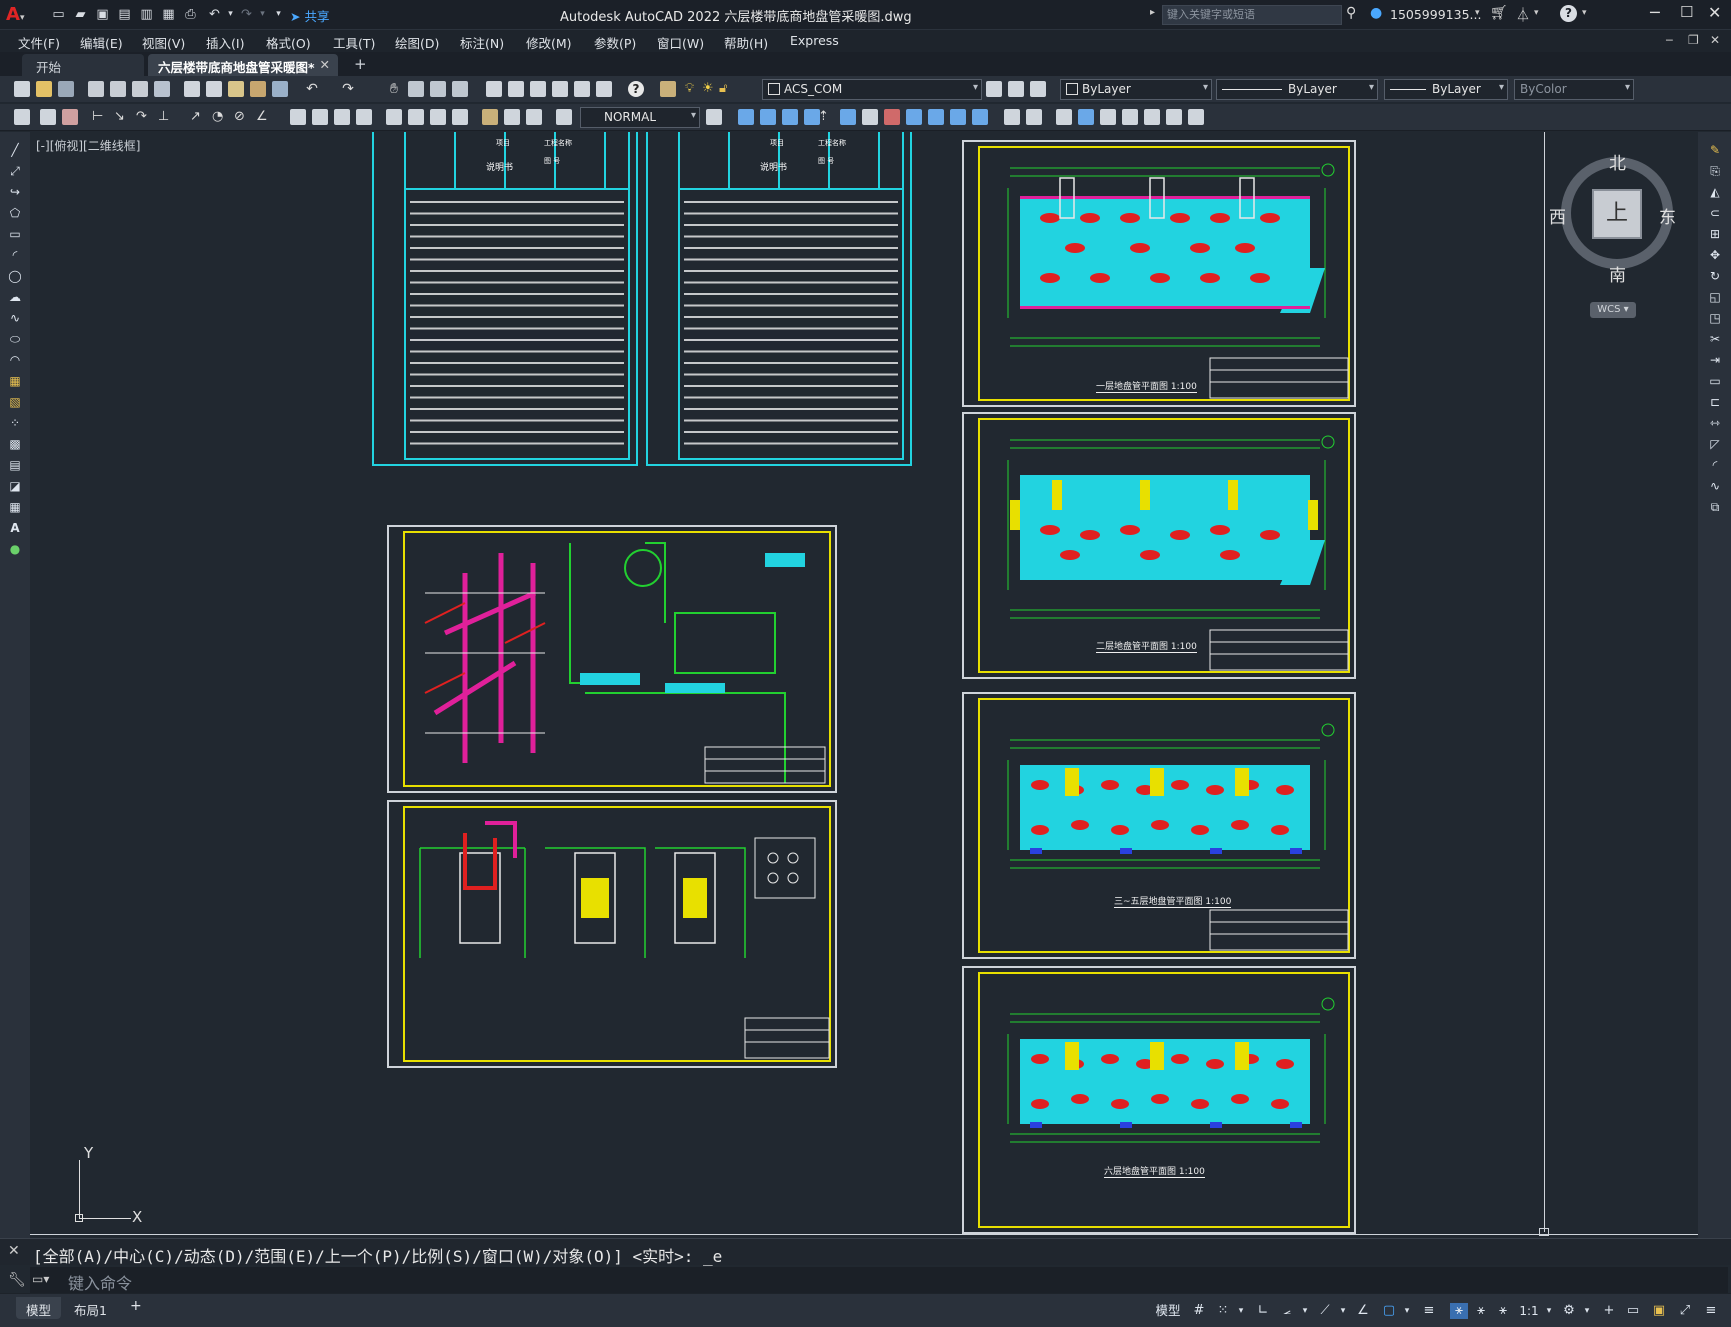  I want to click on dim-ordinate-icon: ↘, so click(122, 117).